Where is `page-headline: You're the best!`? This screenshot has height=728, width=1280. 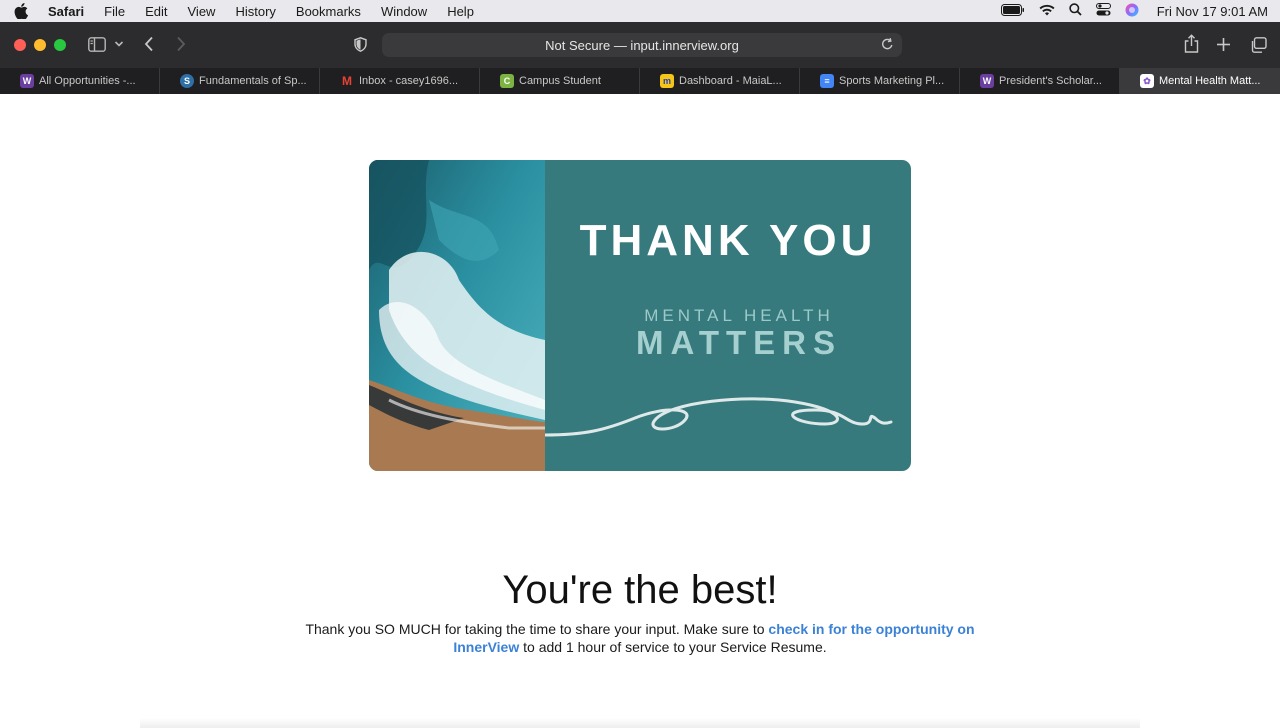 page-headline: You're the best! is located at coordinates (640, 590).